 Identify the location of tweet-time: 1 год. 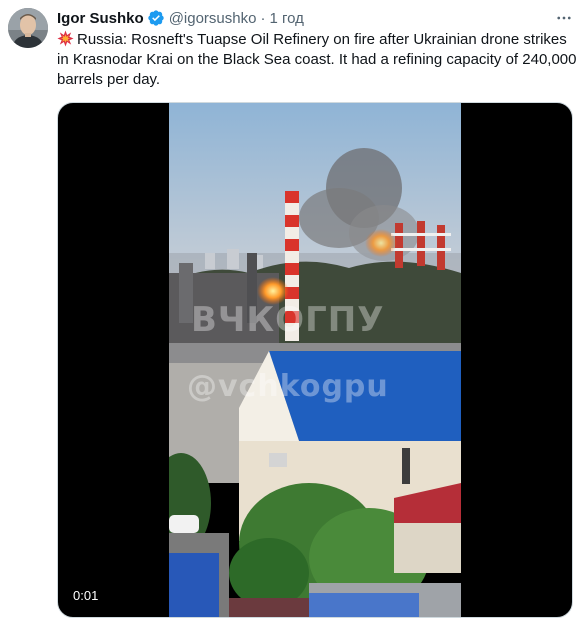
(286, 18).